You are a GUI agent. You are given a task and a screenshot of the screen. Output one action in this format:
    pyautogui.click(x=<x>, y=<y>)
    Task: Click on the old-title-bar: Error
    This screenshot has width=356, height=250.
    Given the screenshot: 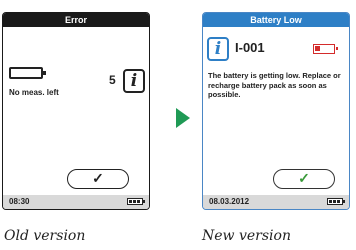 What is the action you would take?
    pyautogui.click(x=76, y=20)
    